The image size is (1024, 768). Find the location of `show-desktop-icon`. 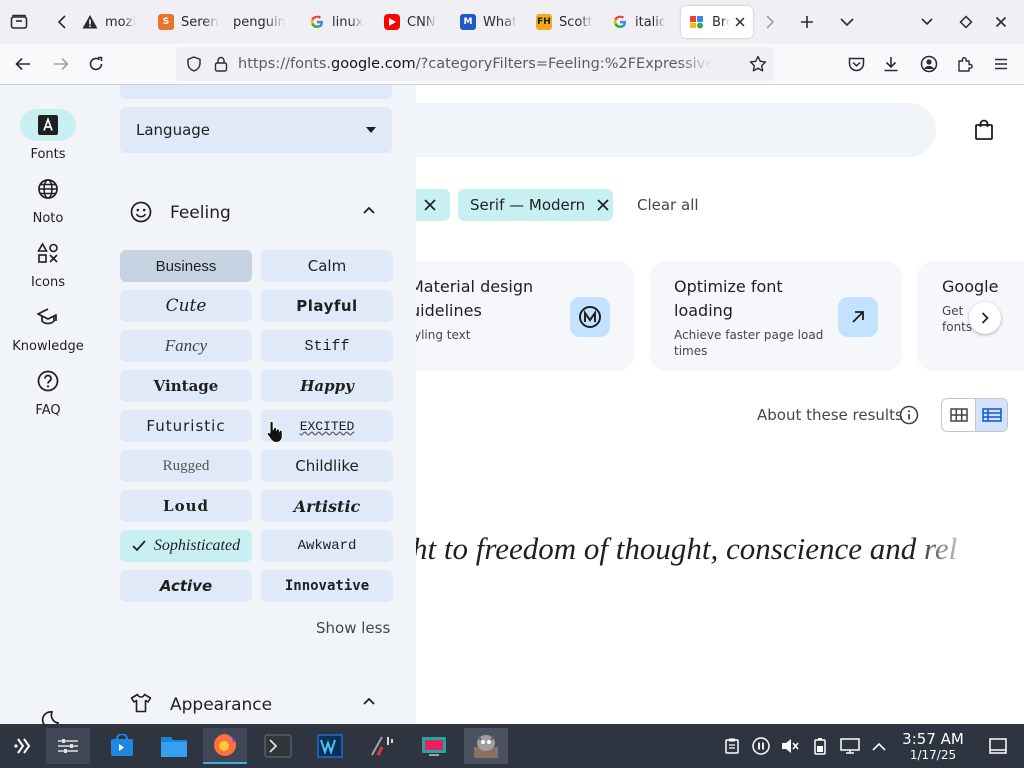

show-desktop-icon is located at coordinates (998, 746).